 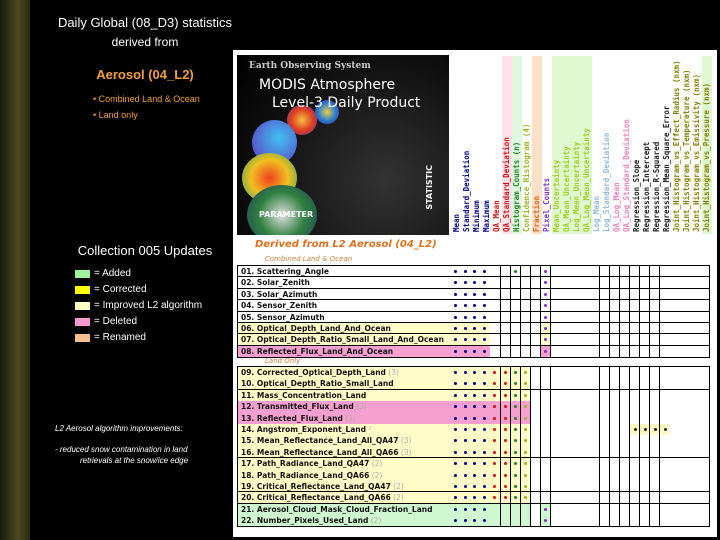 What do you see at coordinates (120, 337) in the screenshot?
I see `legend-label: = Renamed` at bounding box center [120, 337].